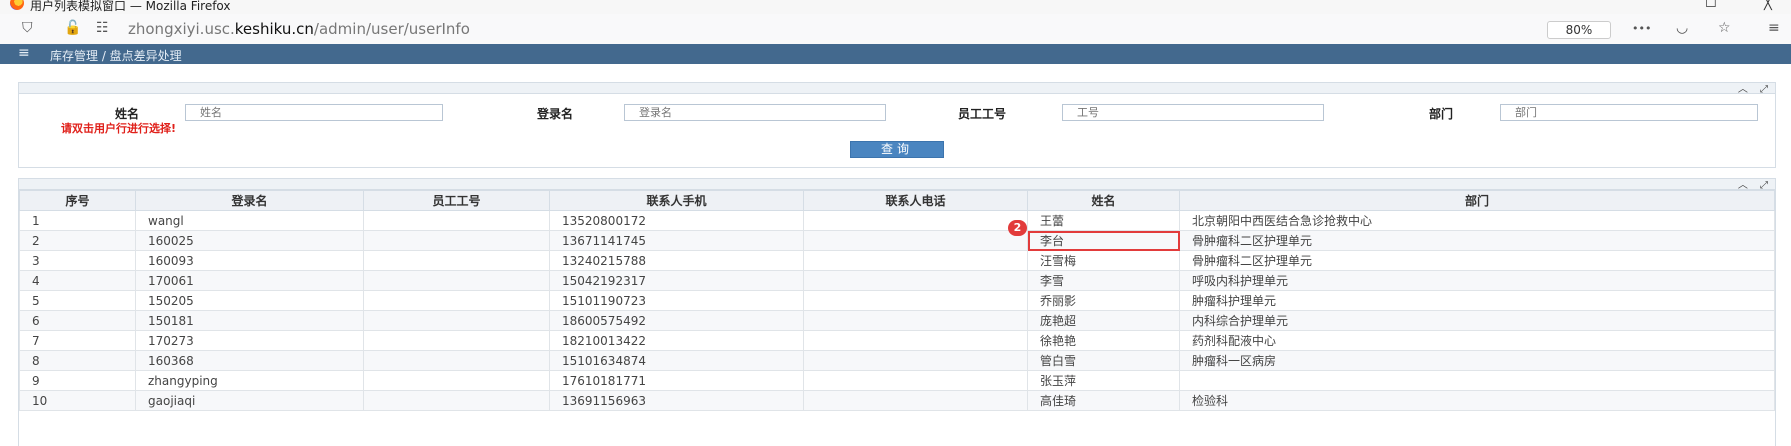  What do you see at coordinates (1724, 28) in the screenshot?
I see `bookmark-star-icon: ☆` at bounding box center [1724, 28].